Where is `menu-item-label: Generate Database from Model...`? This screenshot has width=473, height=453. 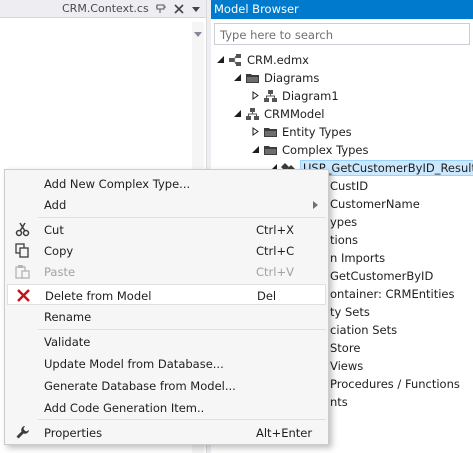 menu-item-label: Generate Database from Model... is located at coordinates (140, 386).